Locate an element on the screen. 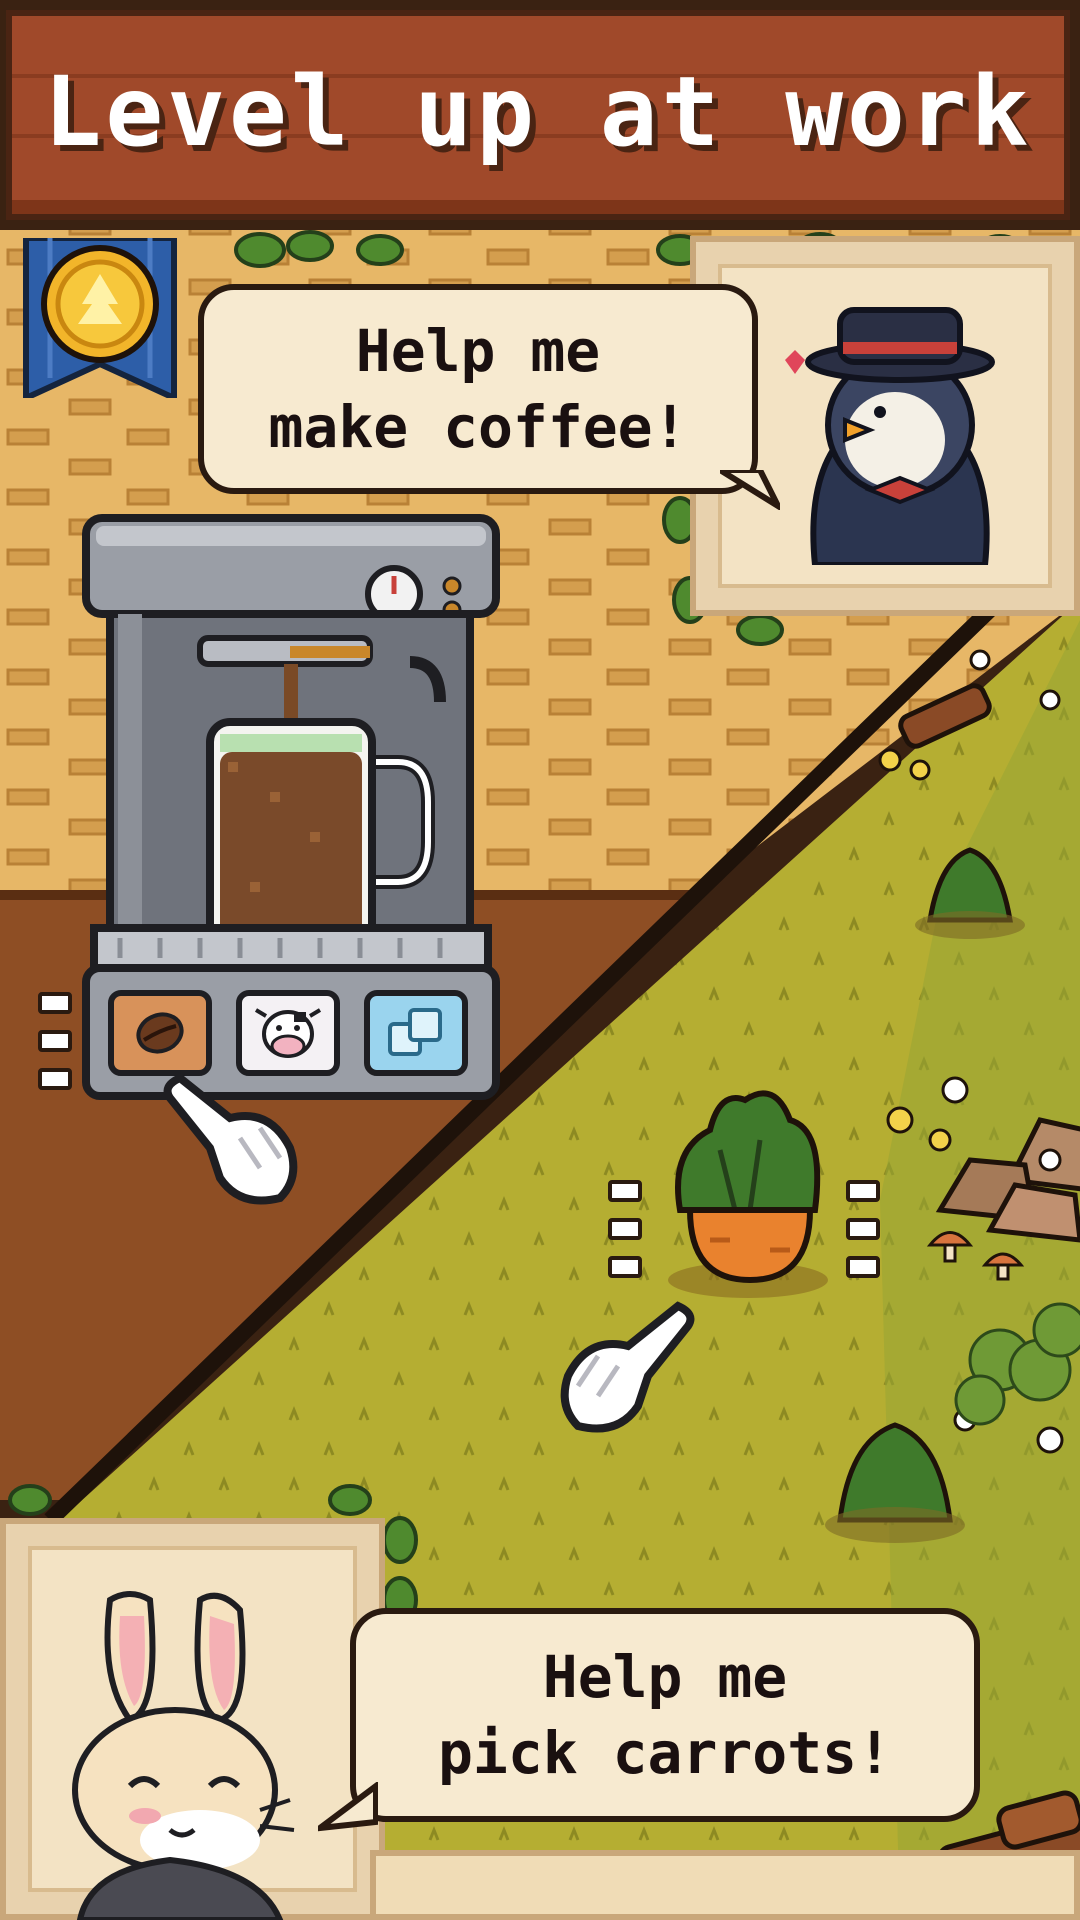 This screenshot has width=1080, height=1920. carrot-plant is located at coordinates (745, 1195).